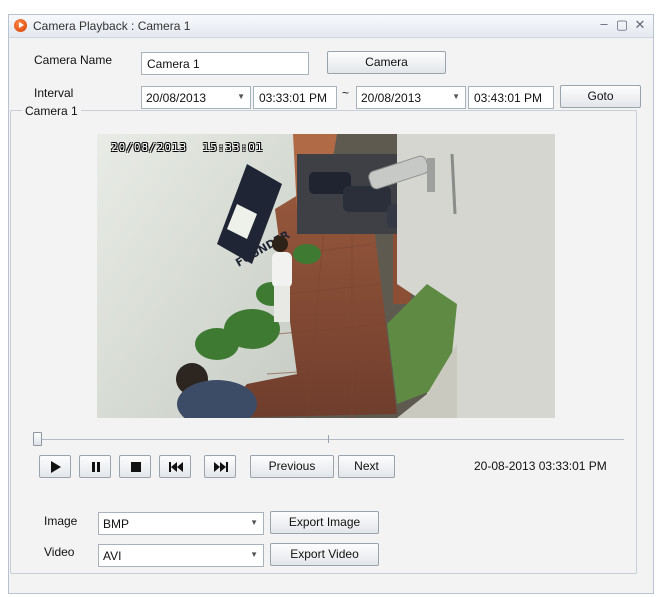 The width and height of the screenshot is (657, 597). Describe the element at coordinates (604, 23) in the screenshot. I see `minimize-icon: –` at that location.